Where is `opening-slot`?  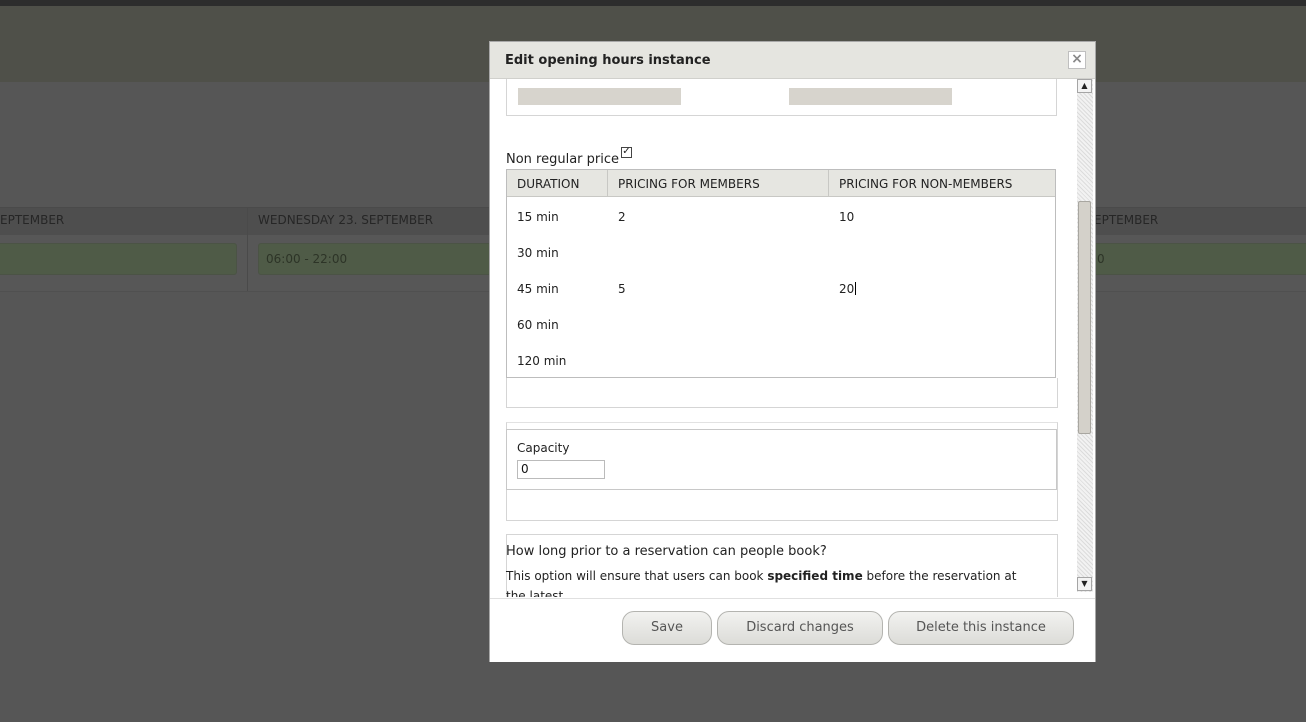 opening-slot is located at coordinates (118, 259).